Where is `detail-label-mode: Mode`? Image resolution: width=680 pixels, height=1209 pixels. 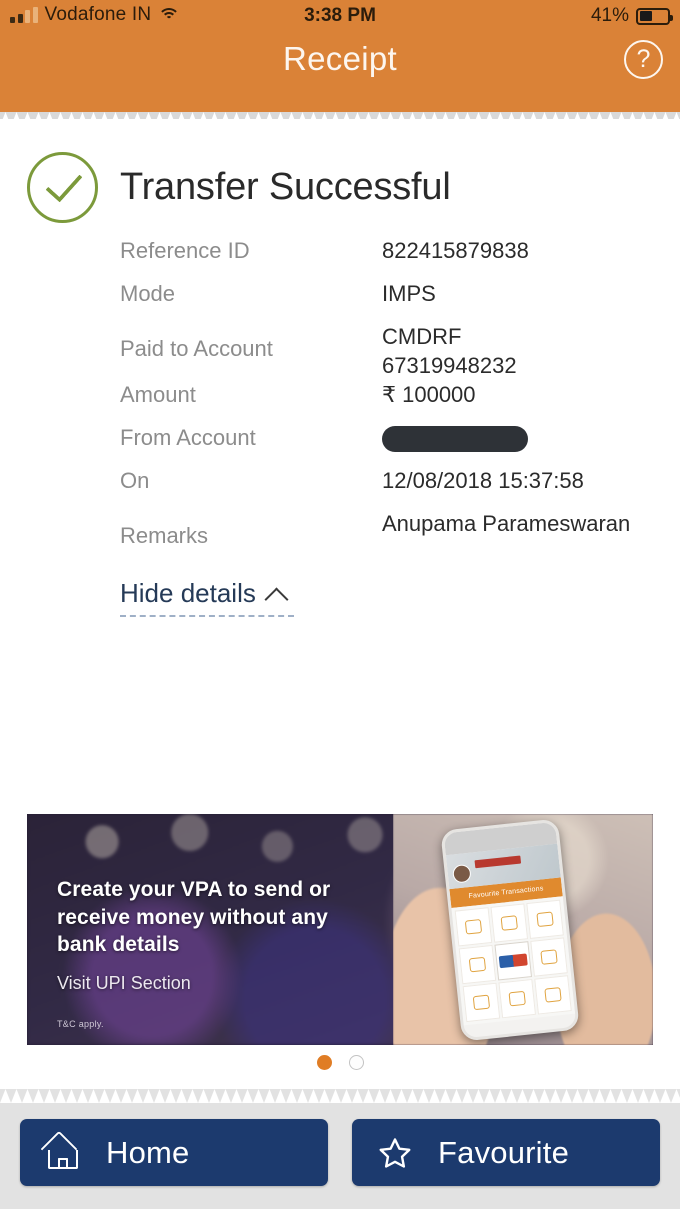
detail-label-mode: Mode is located at coordinates (148, 293).